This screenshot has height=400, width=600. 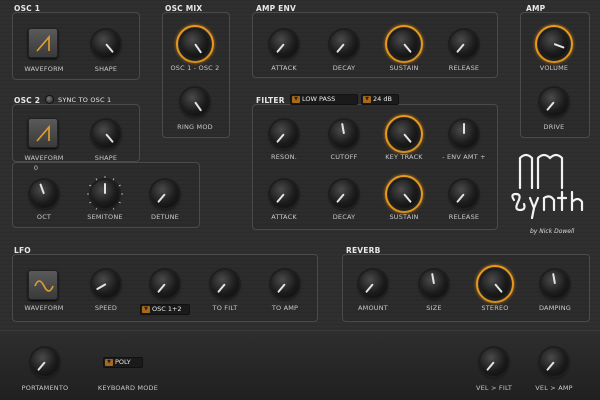 I want to click on keyboard-mode-dropdown: ▼ POLY, so click(x=123, y=362).